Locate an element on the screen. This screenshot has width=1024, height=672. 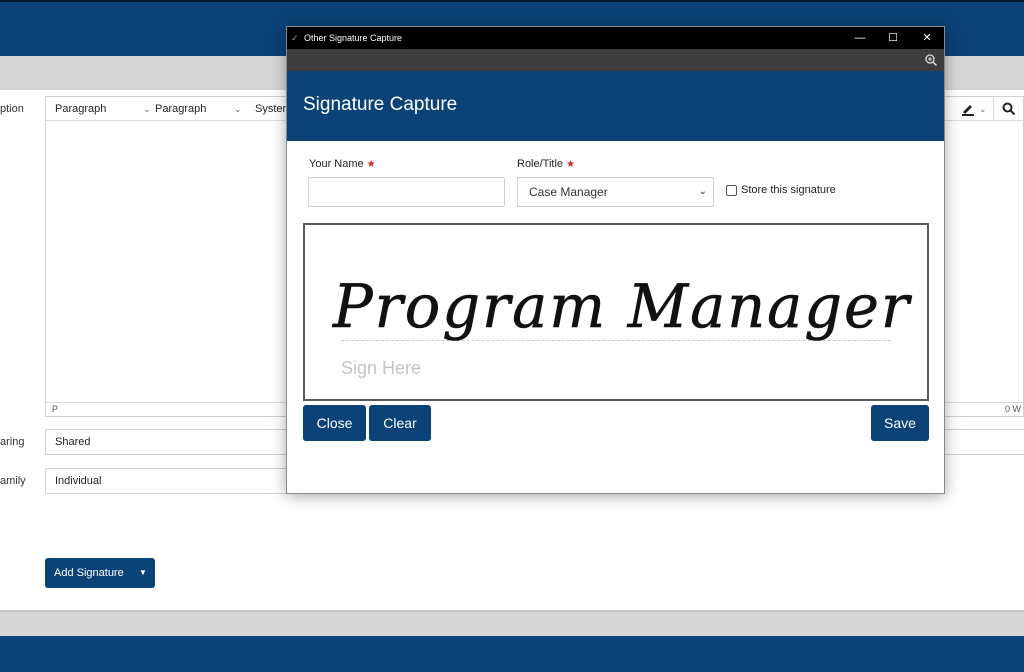
window-titlebar: ✓ Other Signature Capture — ☐ ✕ is located at coordinates (615, 38).